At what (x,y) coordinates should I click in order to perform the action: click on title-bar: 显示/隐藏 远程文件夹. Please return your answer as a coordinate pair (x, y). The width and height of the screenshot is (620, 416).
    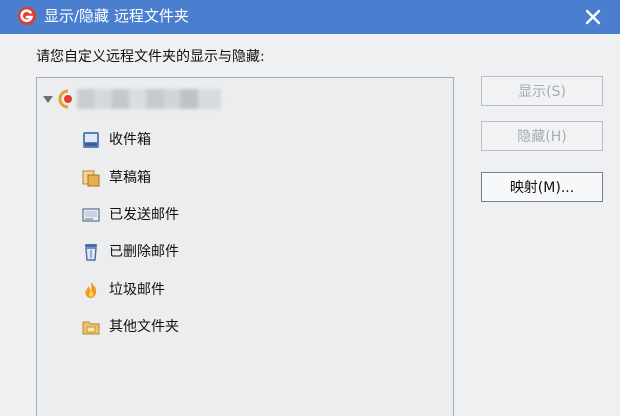
    Looking at the image, I should click on (310, 17).